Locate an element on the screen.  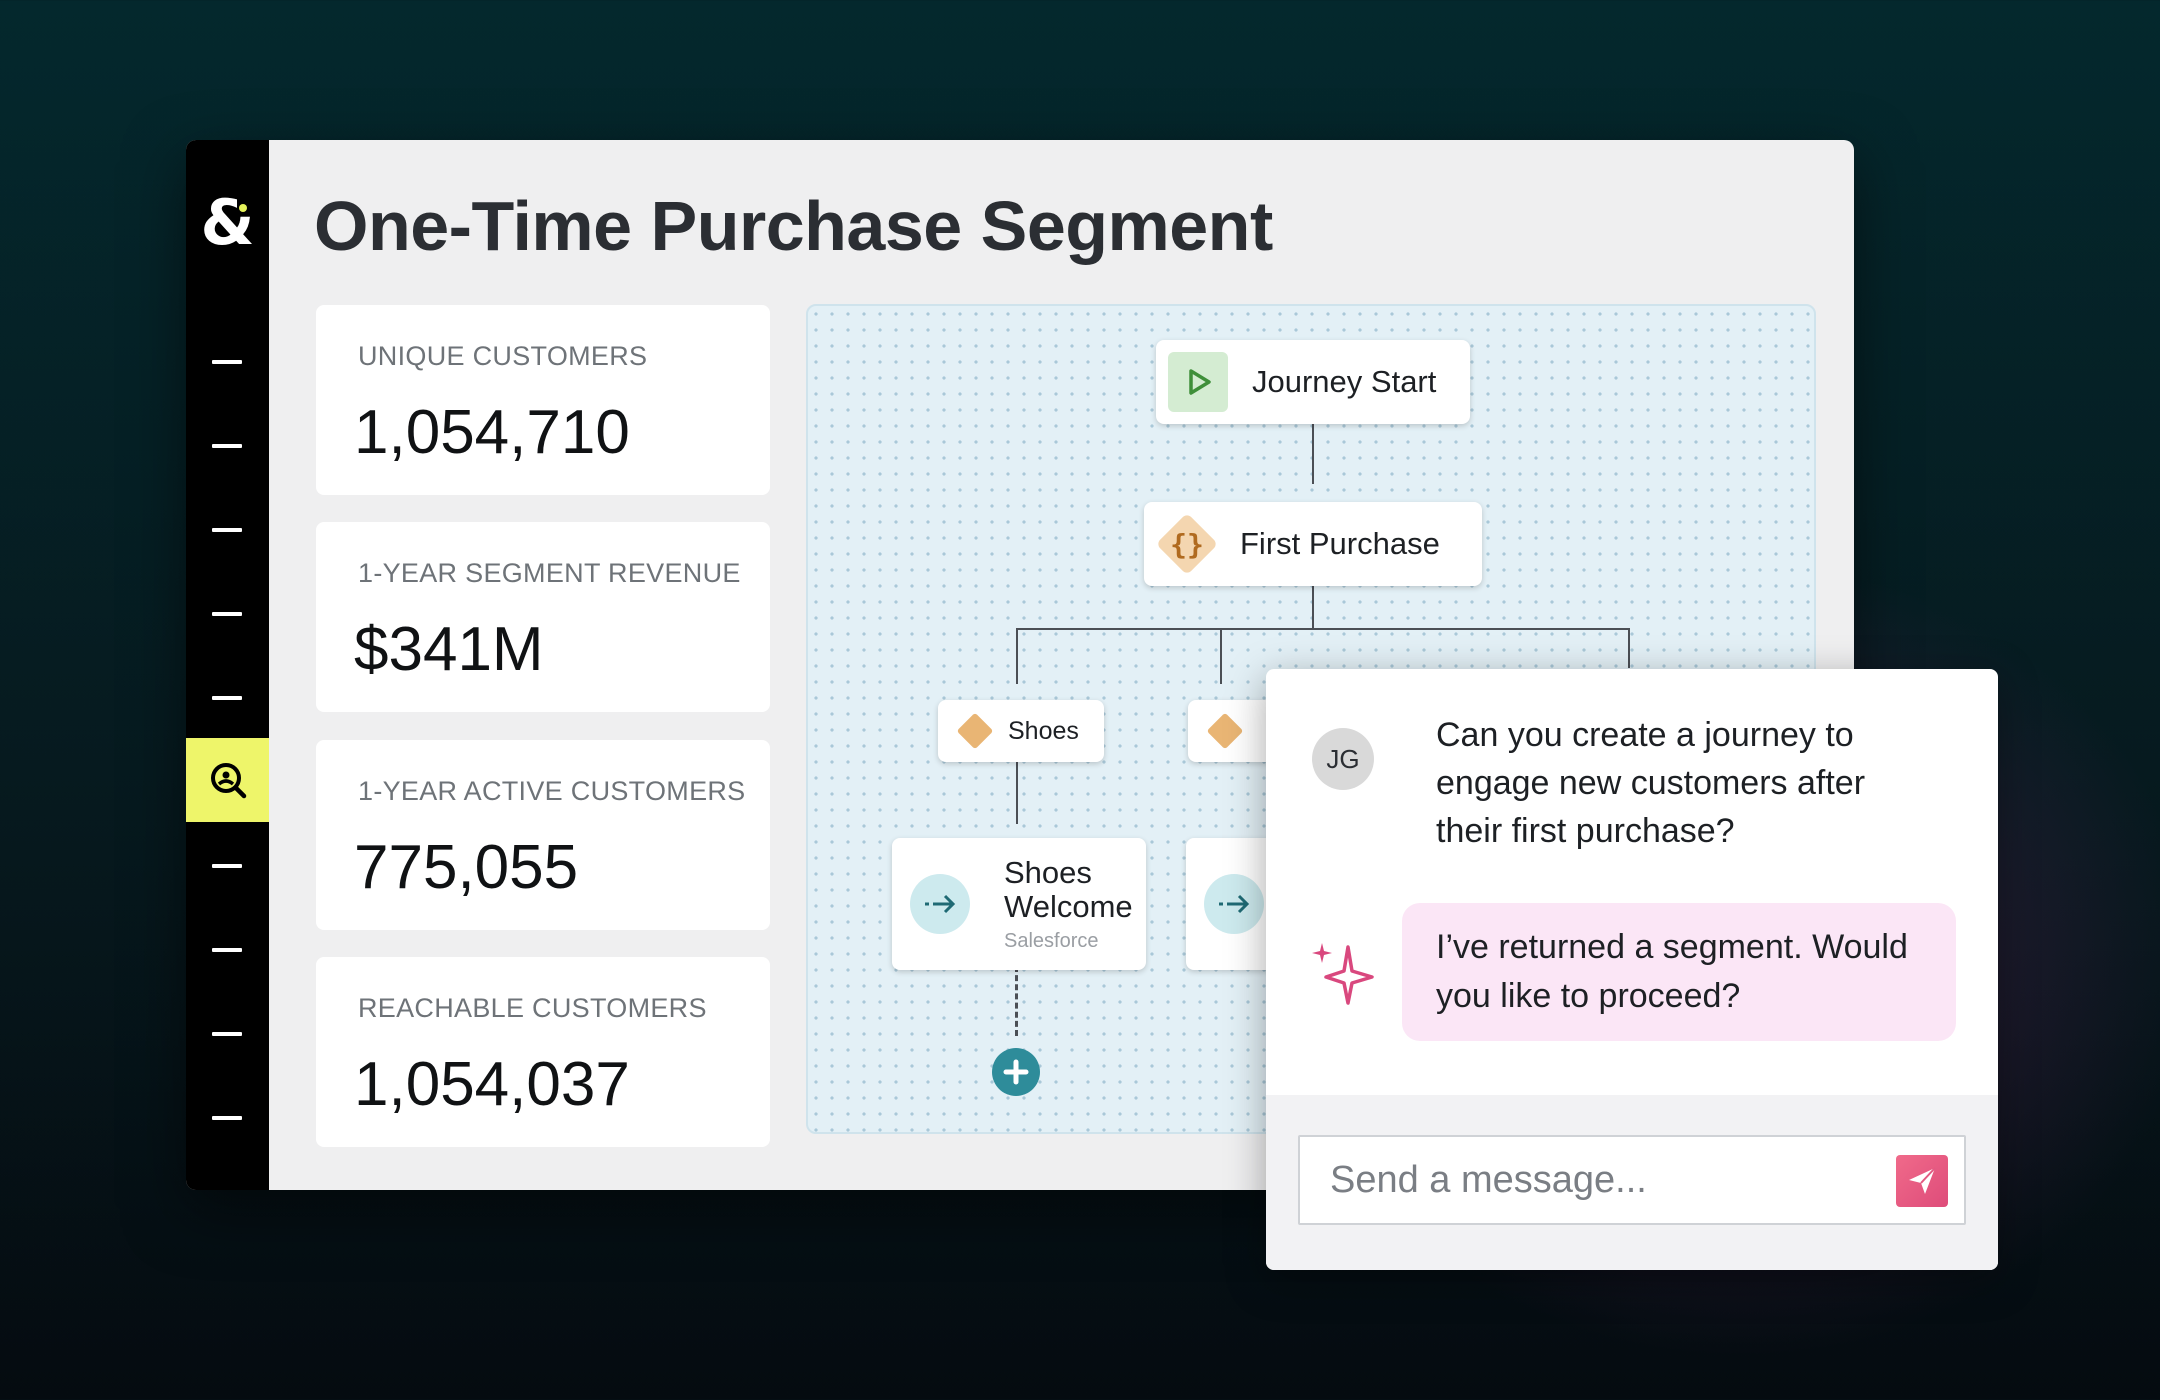
node-label: Journey Start is located at coordinates (1344, 381).